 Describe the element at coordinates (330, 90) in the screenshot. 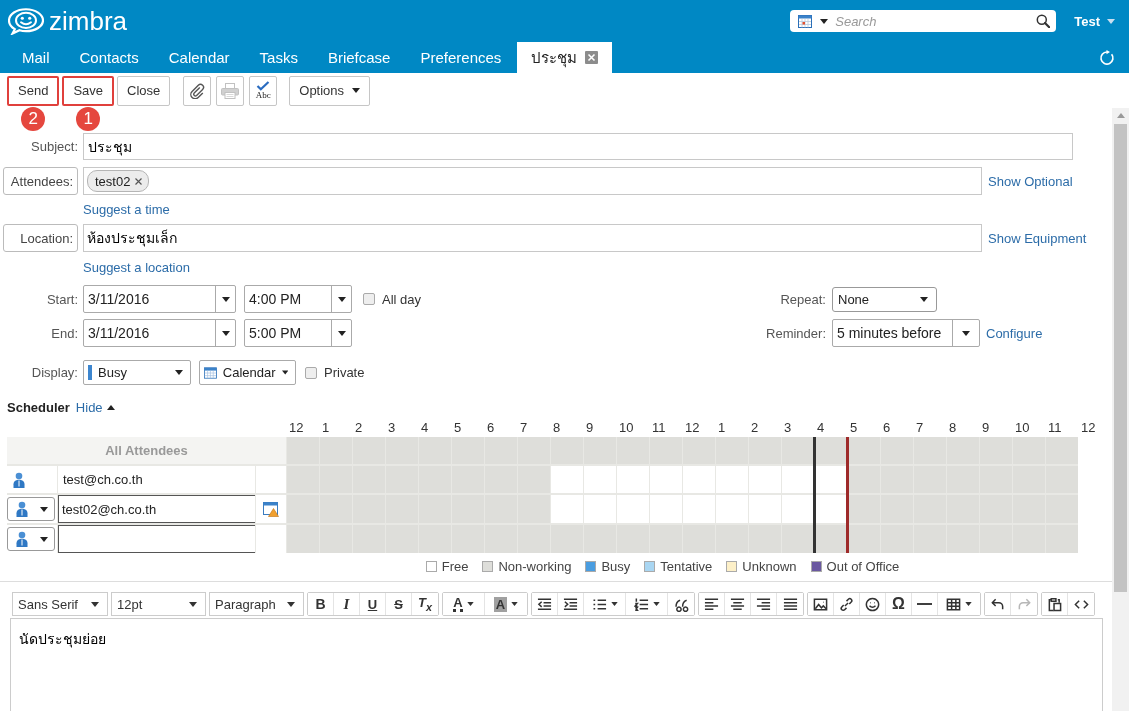

I see `options-button: Options` at that location.